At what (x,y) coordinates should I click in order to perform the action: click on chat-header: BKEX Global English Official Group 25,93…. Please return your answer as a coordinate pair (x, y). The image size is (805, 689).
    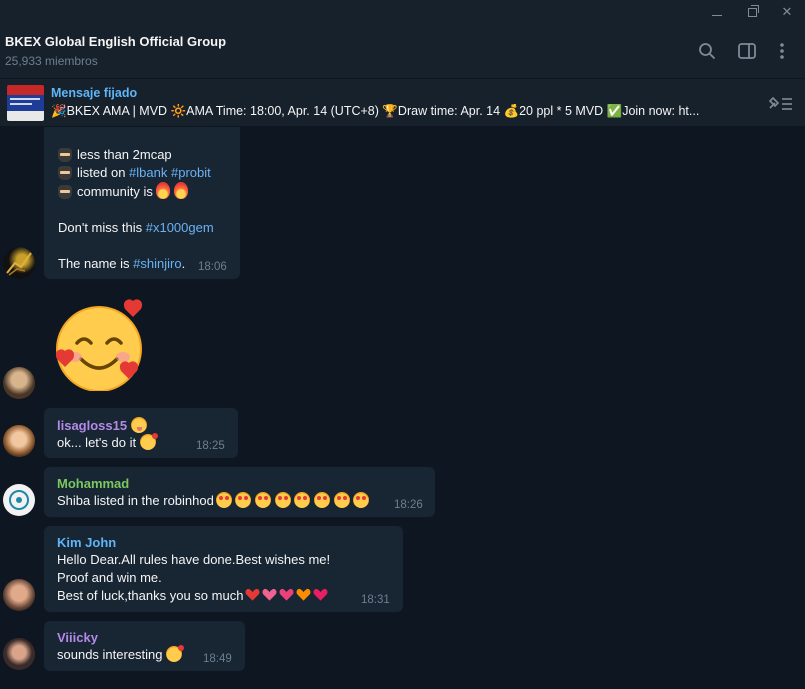
    Looking at the image, I should click on (402, 51).